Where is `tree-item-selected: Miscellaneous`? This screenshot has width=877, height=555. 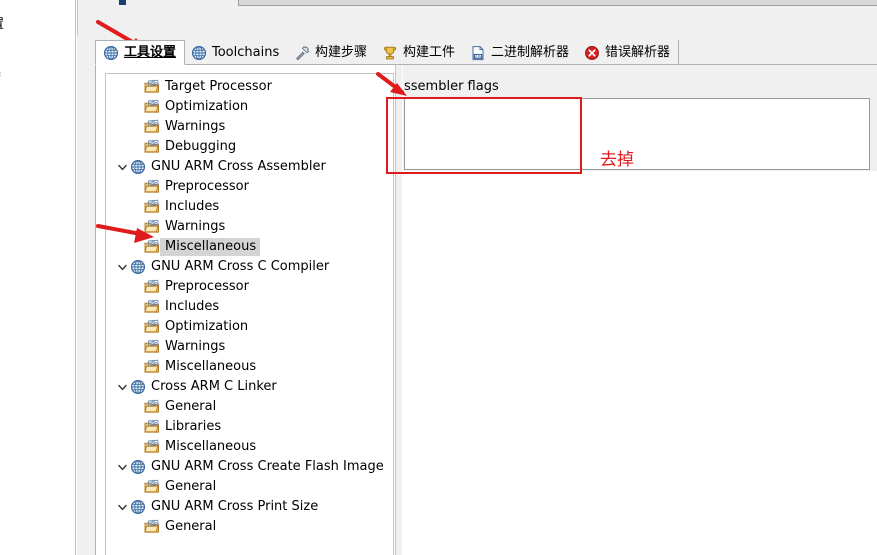
tree-item-selected: Miscellaneous is located at coordinates (249, 247).